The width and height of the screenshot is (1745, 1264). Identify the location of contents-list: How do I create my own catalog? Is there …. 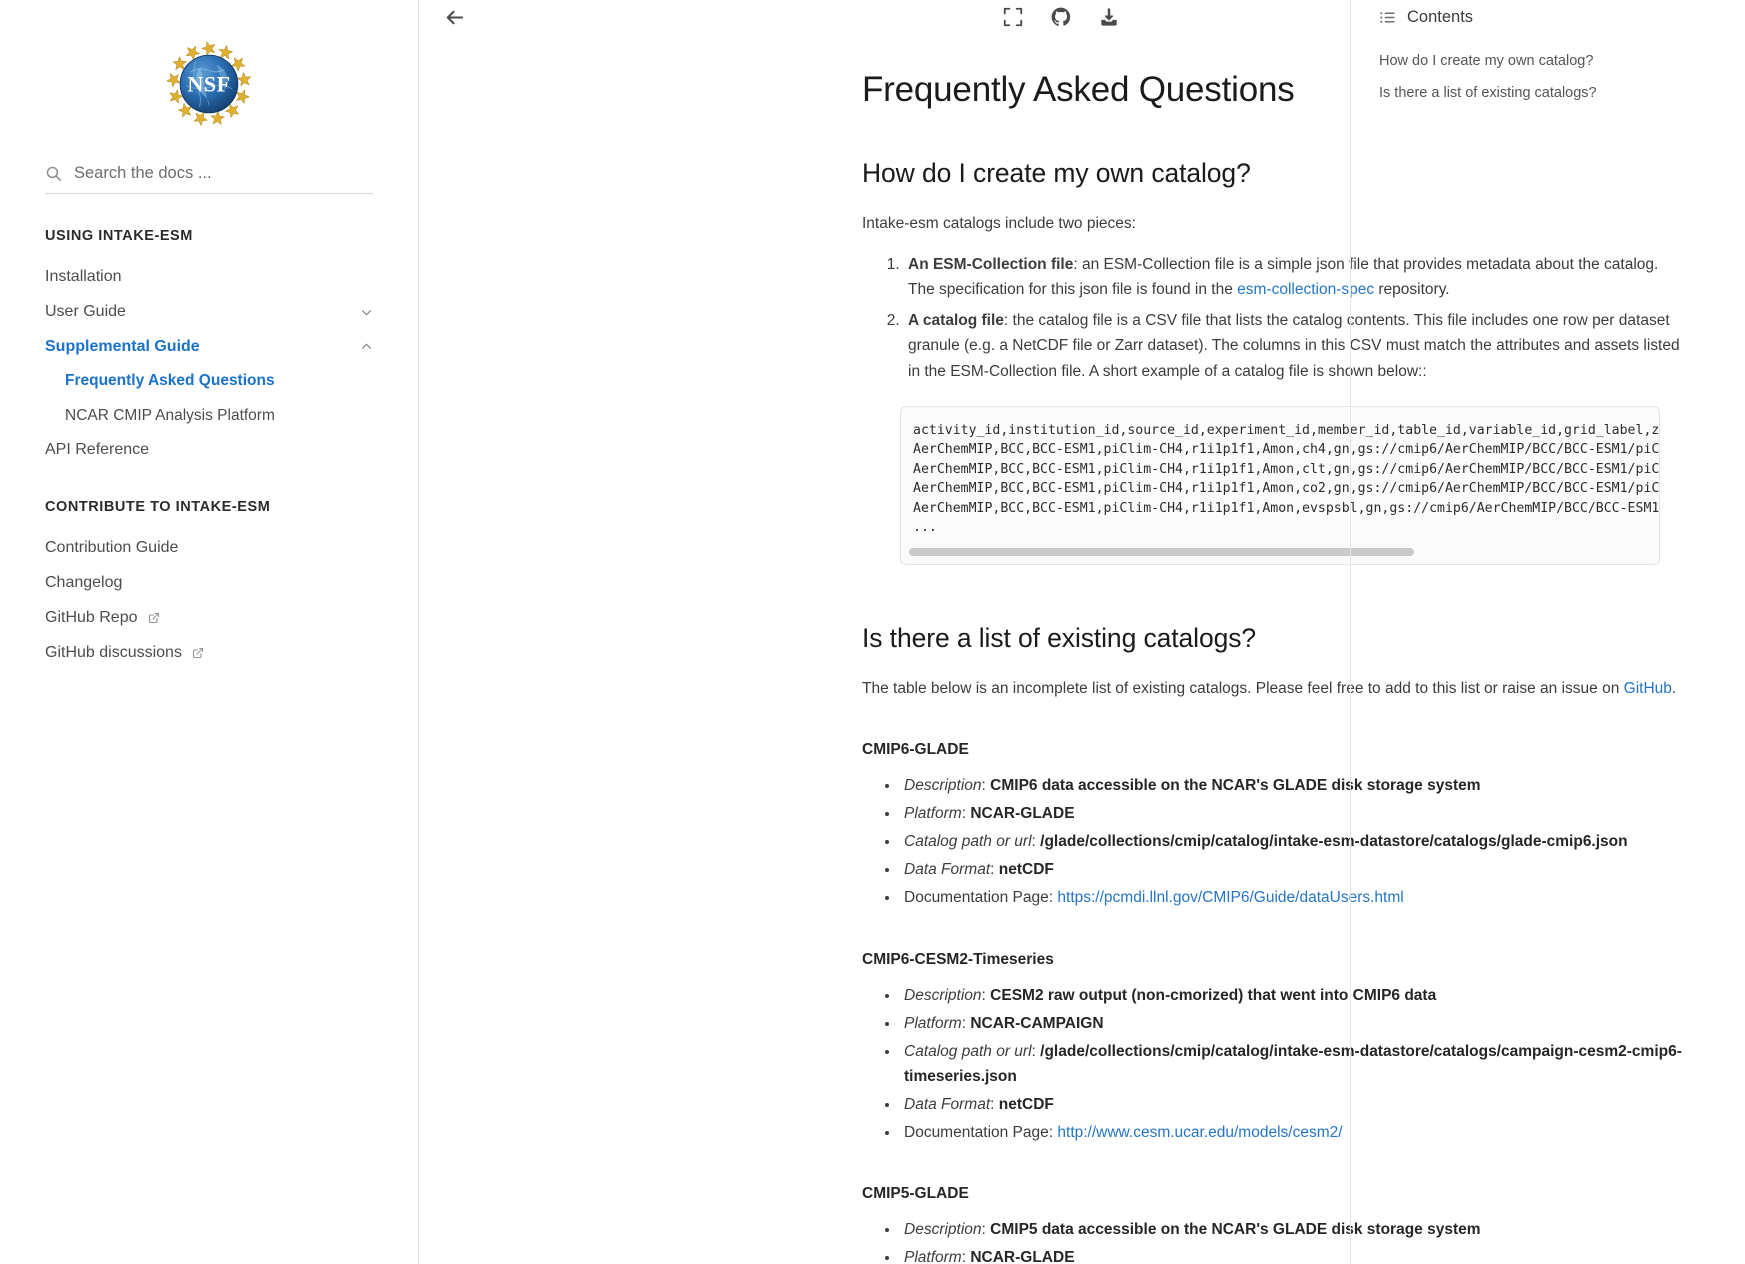
(1550, 77).